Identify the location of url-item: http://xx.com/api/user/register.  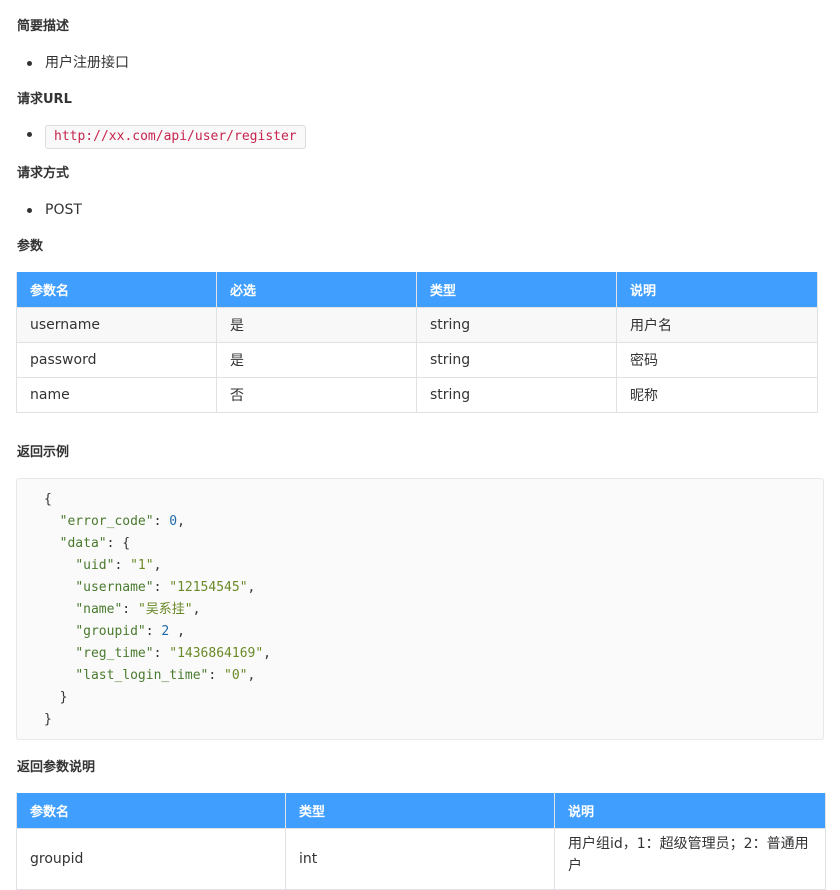
(166, 136).